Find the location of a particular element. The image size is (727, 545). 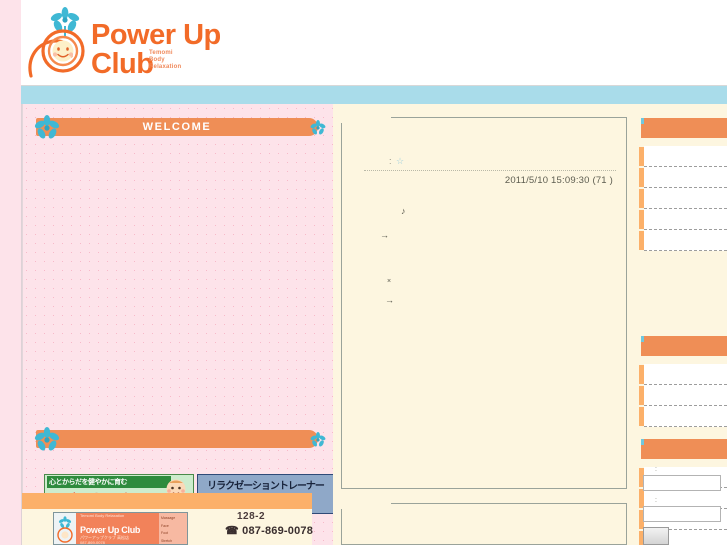

welcome-ribbon: WELCOME is located at coordinates (177, 127).